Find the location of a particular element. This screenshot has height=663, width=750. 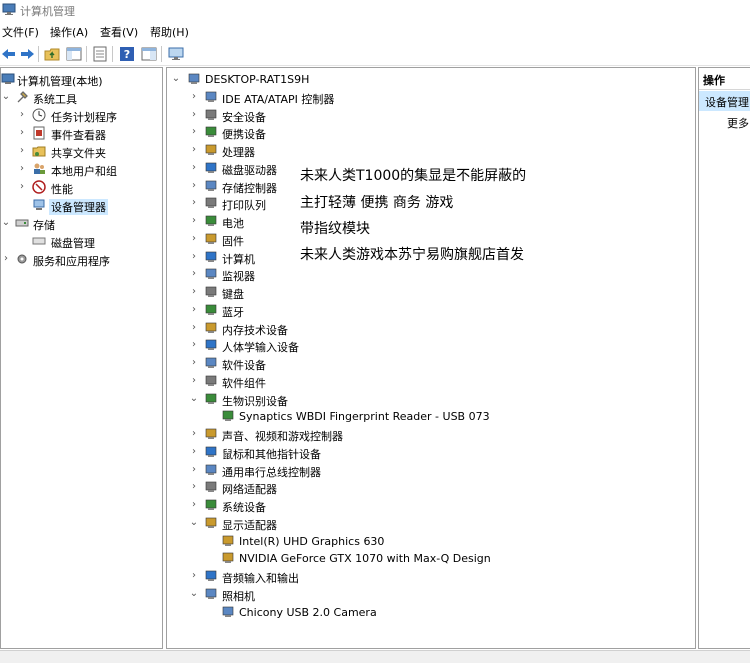

device-category-label: 生物识别设备 is located at coordinates (255, 401).